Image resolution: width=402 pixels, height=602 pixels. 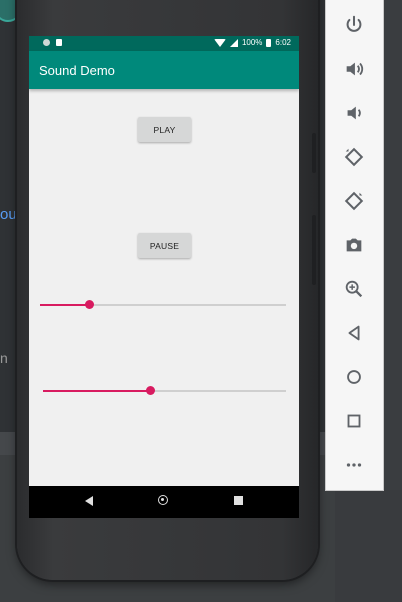 What do you see at coordinates (354, 333) in the screenshot?
I see `back-icon` at bounding box center [354, 333].